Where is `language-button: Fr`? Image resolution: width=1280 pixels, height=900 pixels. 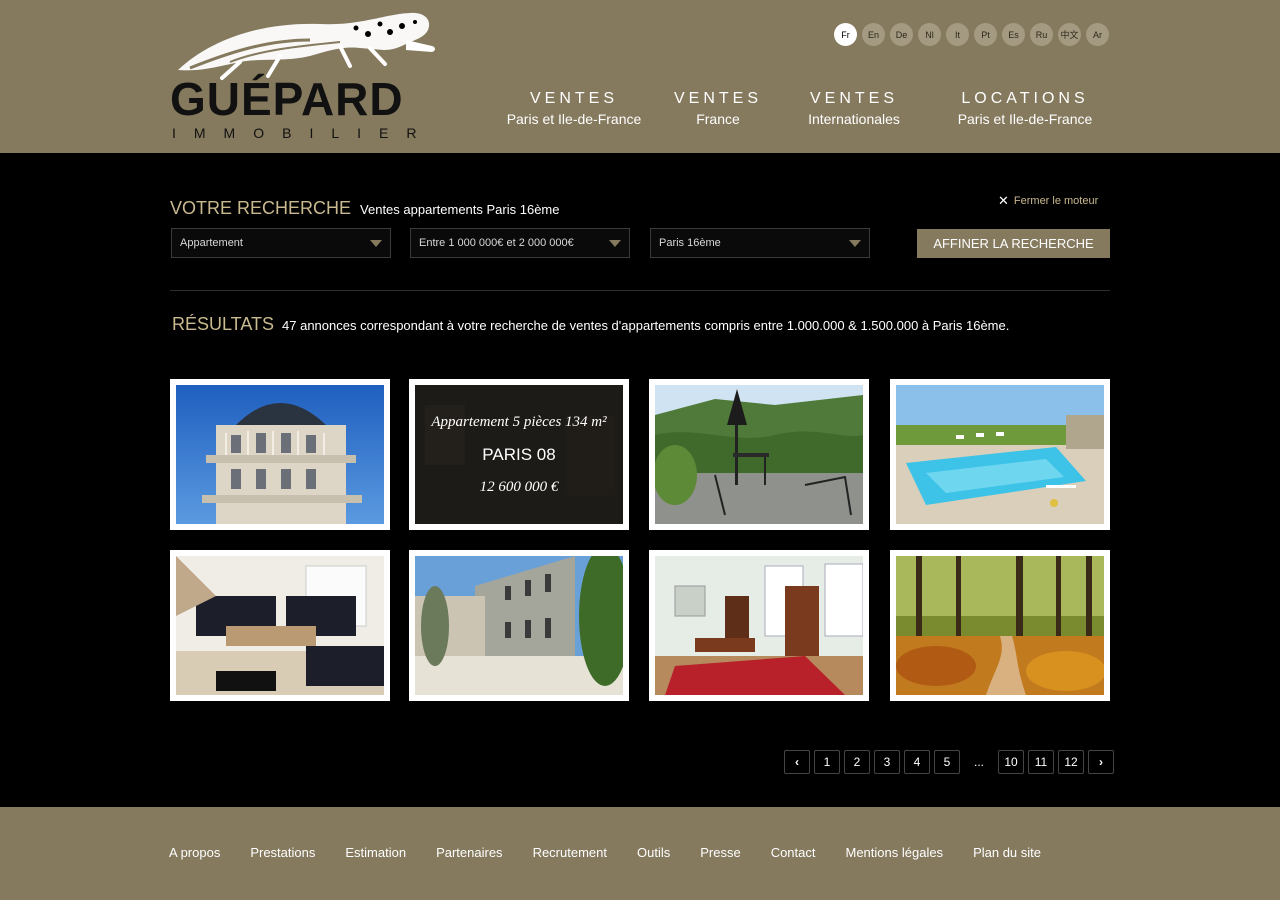 language-button: Fr is located at coordinates (845, 34).